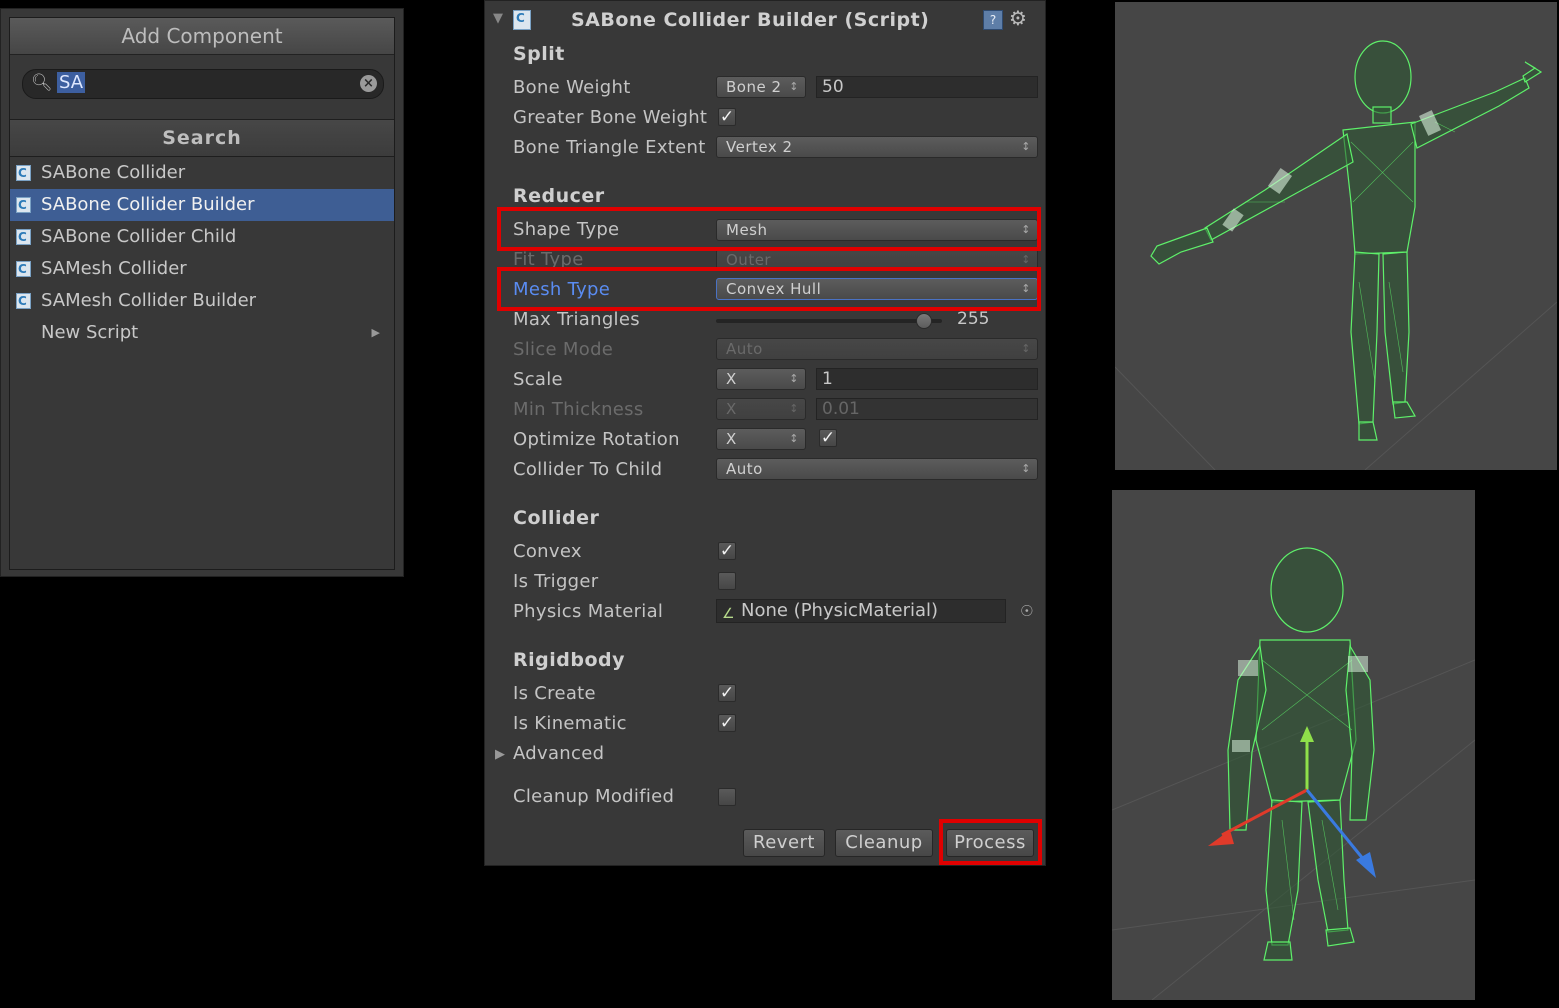 This screenshot has height=1008, width=1559. What do you see at coordinates (203, 84) in the screenshot?
I see `search-input: 🔍︎ SA ×` at bounding box center [203, 84].